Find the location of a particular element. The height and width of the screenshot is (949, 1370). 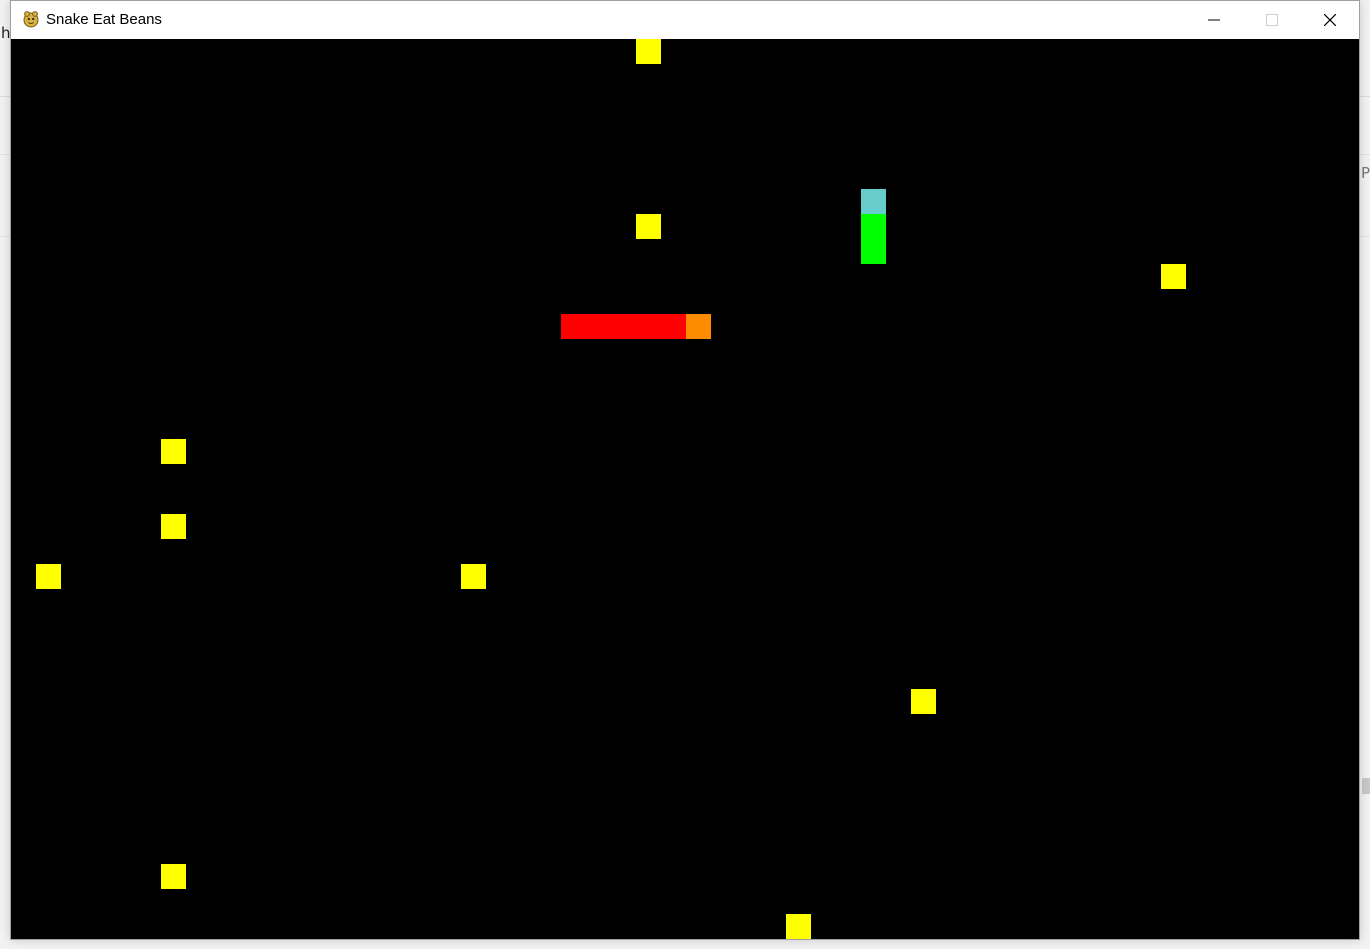

window-title: Snake Eat Beans is located at coordinates (104, 19).